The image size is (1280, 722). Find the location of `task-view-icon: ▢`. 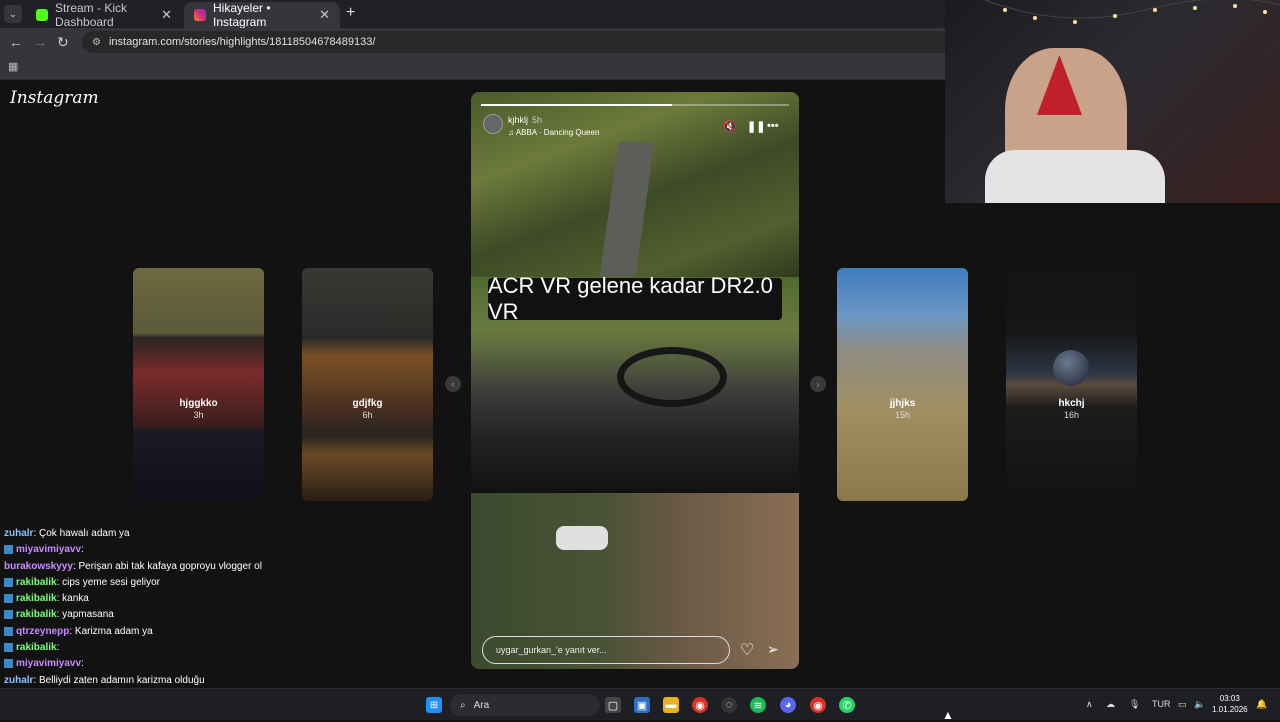

task-view-icon: ▢ is located at coordinates (613, 705).